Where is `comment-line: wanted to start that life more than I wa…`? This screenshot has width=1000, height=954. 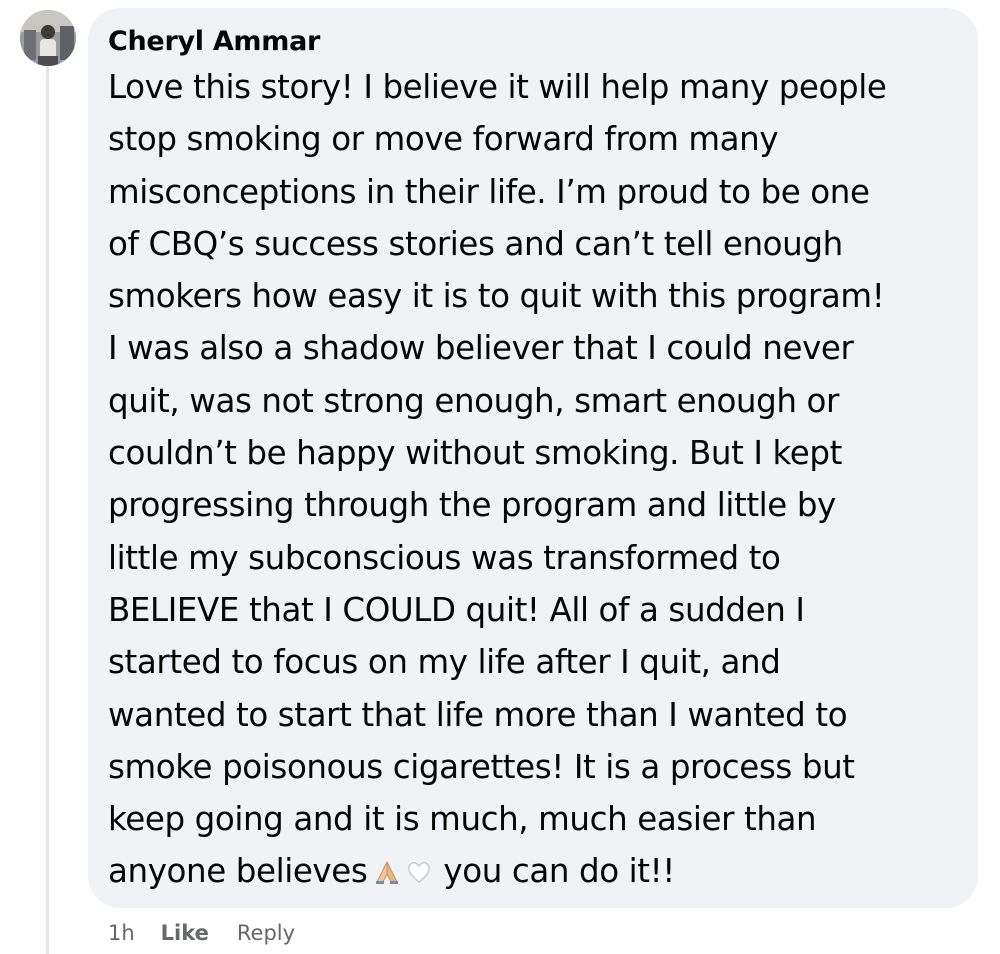 comment-line: wanted to start that life more than I wa… is located at coordinates (478, 714).